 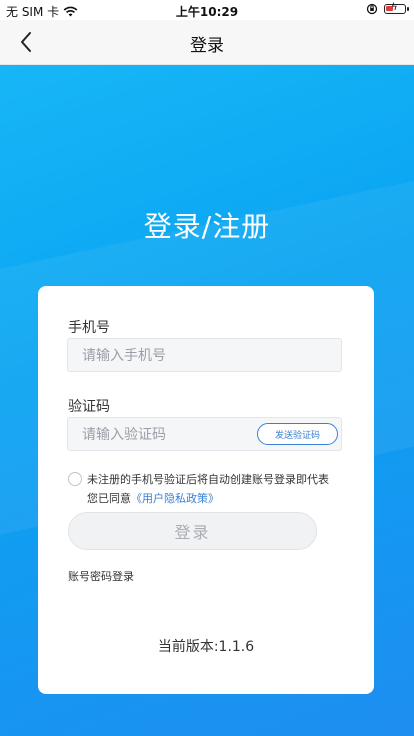 What do you see at coordinates (372, 9) in the screenshot?
I see `orientation-lock-icon` at bounding box center [372, 9].